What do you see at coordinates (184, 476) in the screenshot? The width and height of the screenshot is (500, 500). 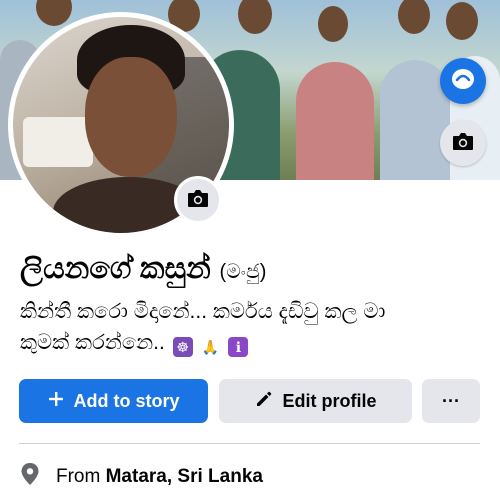 I see `location-value: Matara, Sri Lanka` at bounding box center [184, 476].